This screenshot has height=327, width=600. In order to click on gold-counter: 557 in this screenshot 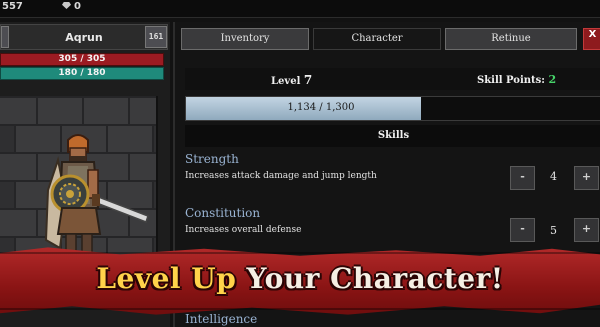, I will do `click(12, 6)`.